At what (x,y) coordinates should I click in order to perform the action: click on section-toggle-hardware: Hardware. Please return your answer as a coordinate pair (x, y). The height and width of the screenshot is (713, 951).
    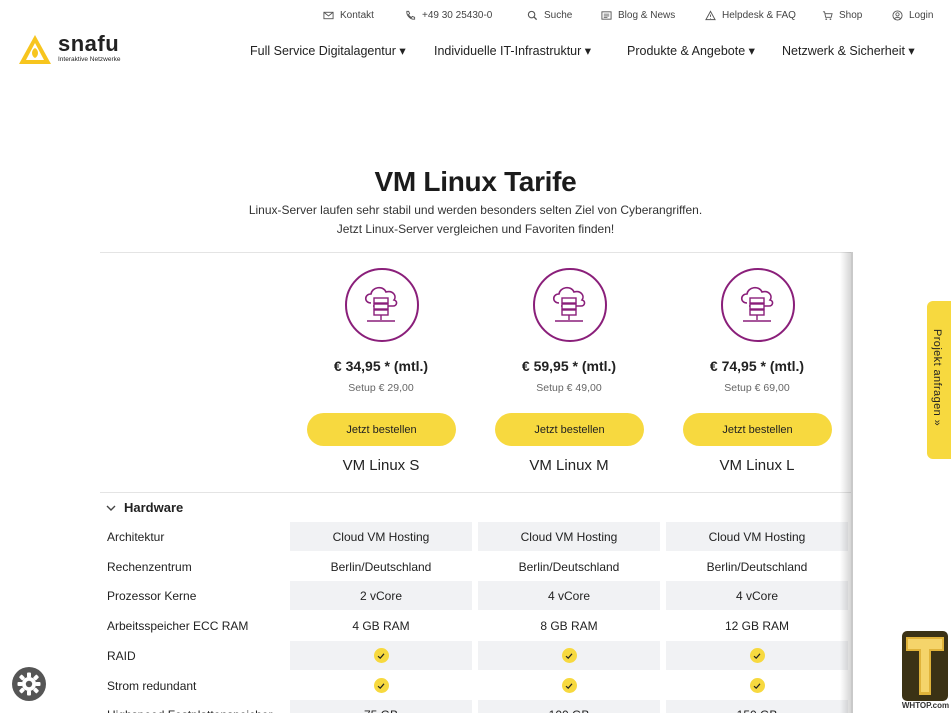
    Looking at the image, I should click on (144, 507).